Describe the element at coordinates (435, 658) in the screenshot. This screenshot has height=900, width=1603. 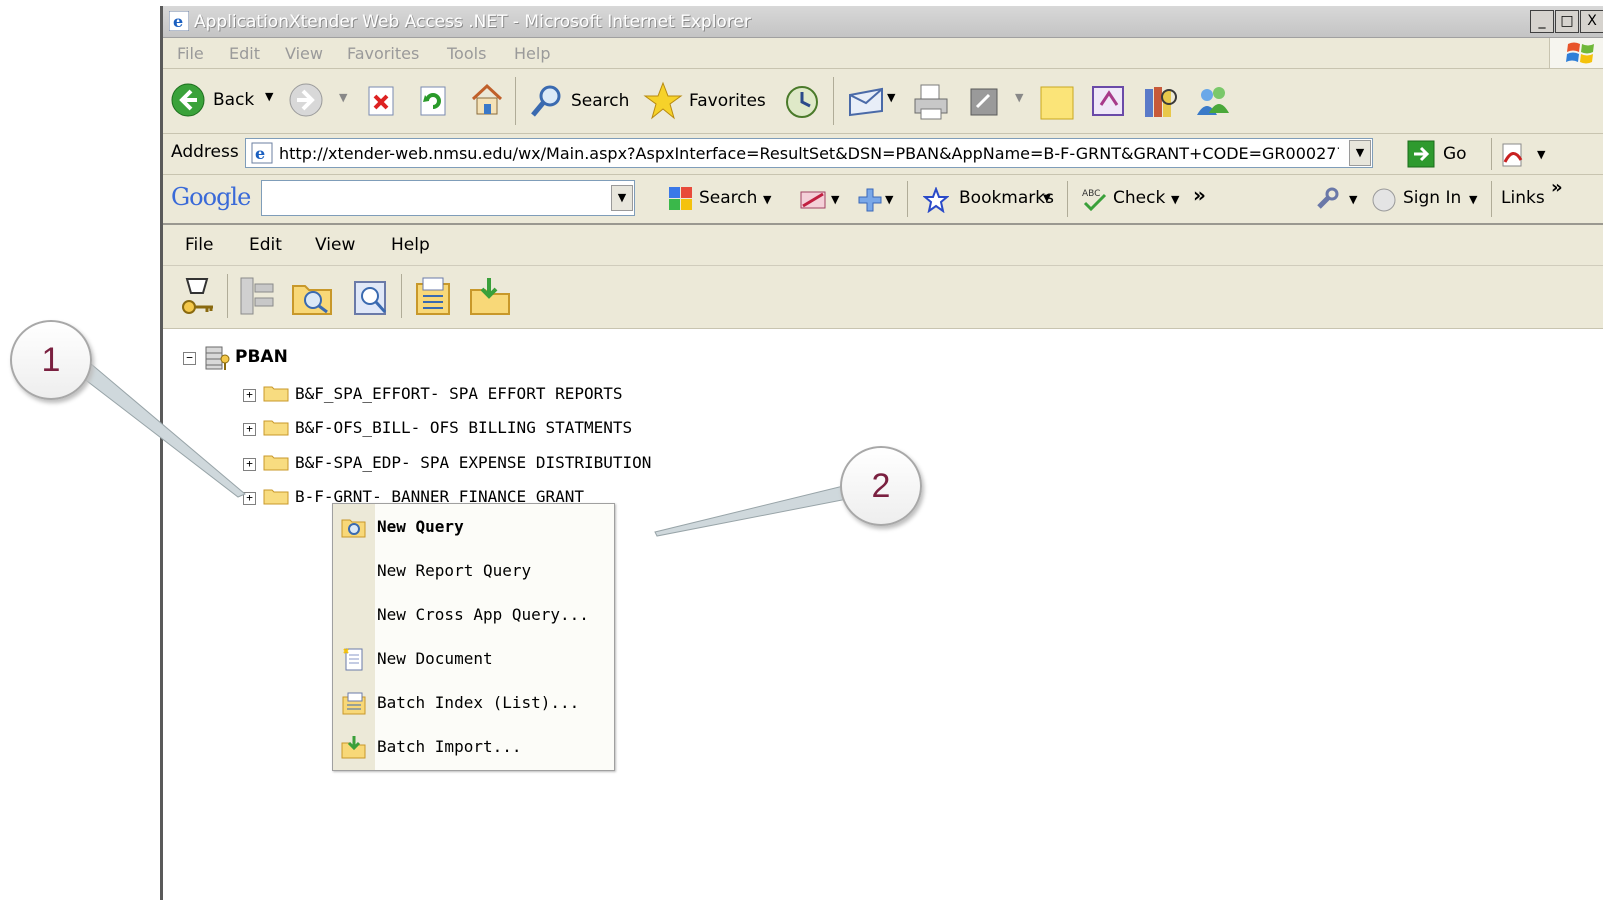
I see `context-menu-label: New Document` at that location.